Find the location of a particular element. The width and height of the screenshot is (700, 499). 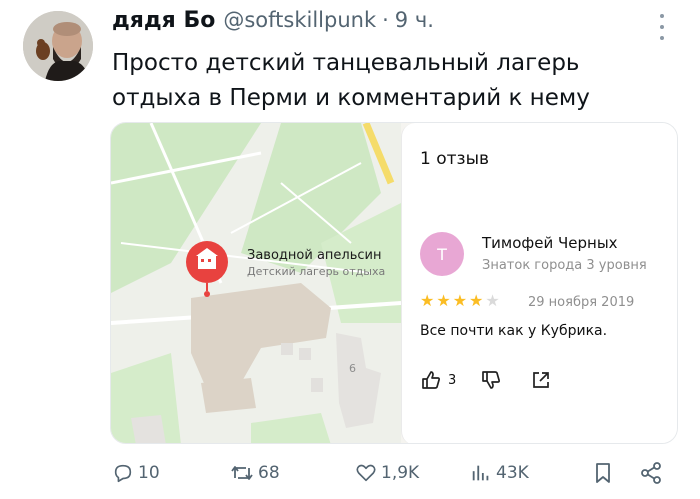

rating-stars: ★ ★ ★ ★ ★ is located at coordinates (460, 301).